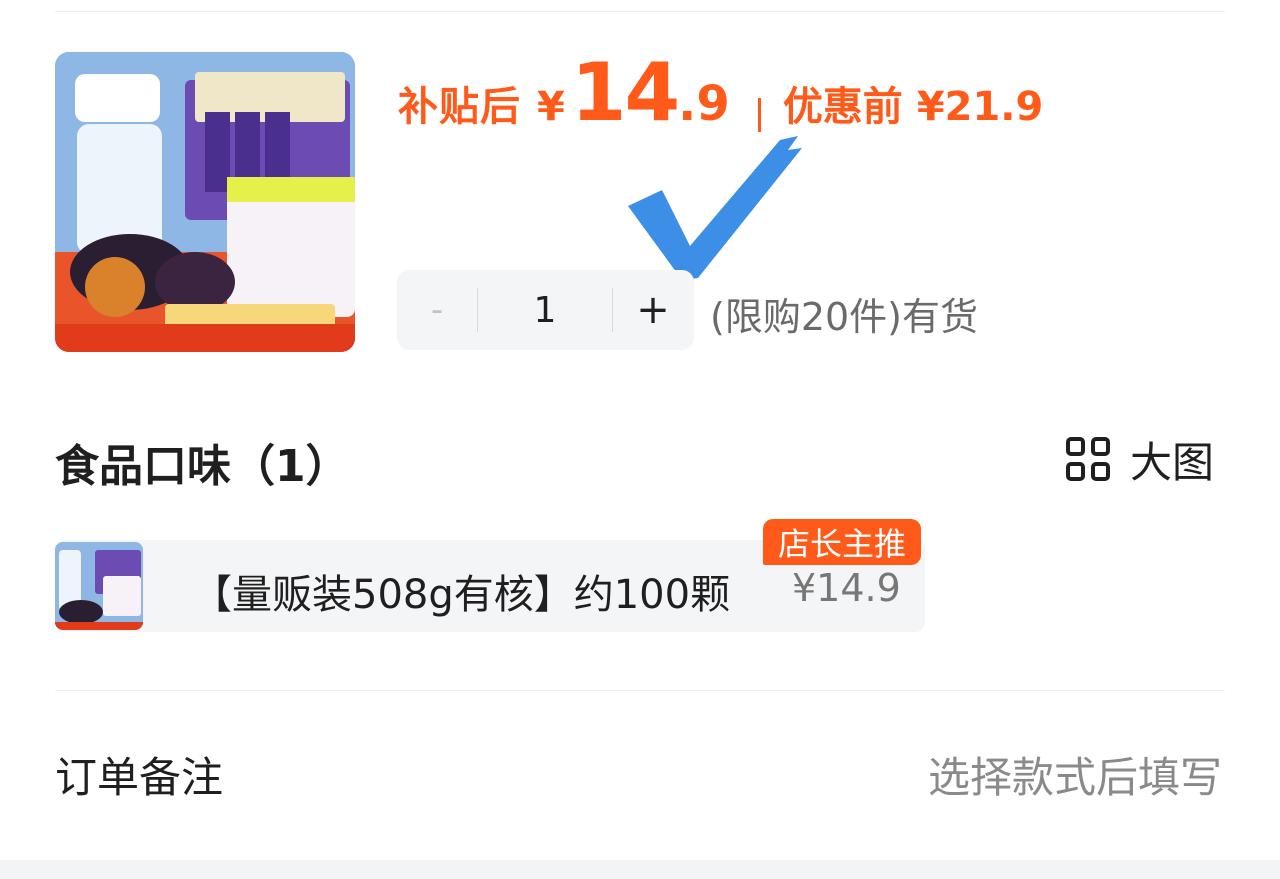  Describe the element at coordinates (980, 107) in the screenshot. I see `original-price: ¥21.9` at that location.